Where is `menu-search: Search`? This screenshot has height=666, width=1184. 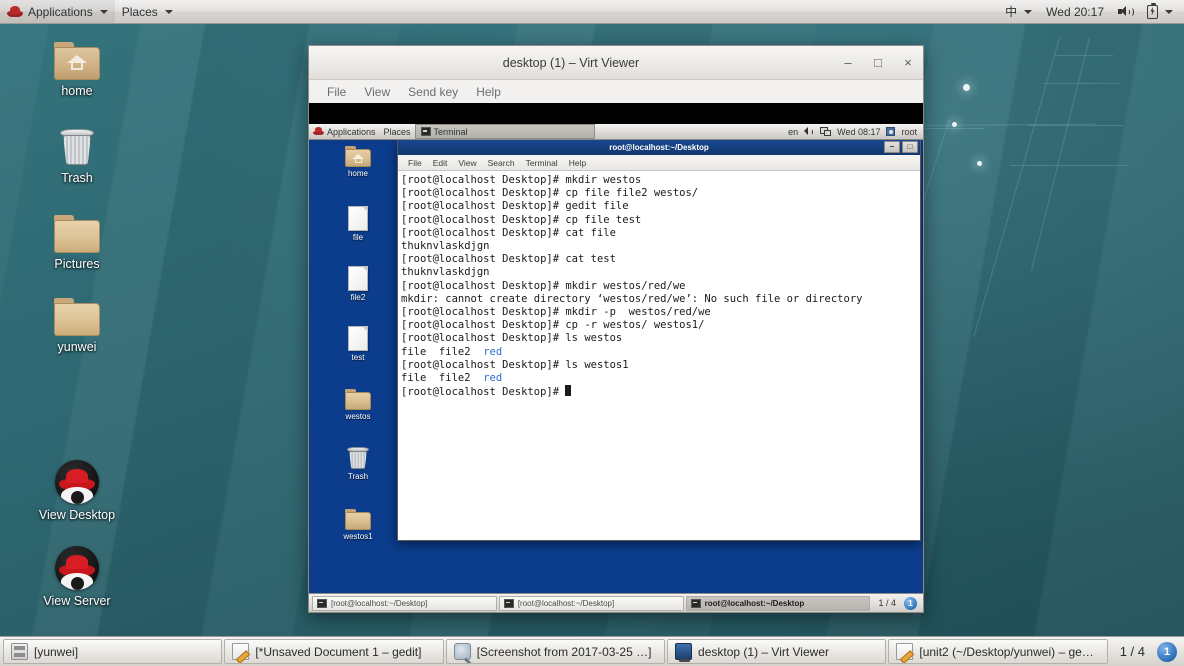 menu-search: Search is located at coordinates (501, 163).